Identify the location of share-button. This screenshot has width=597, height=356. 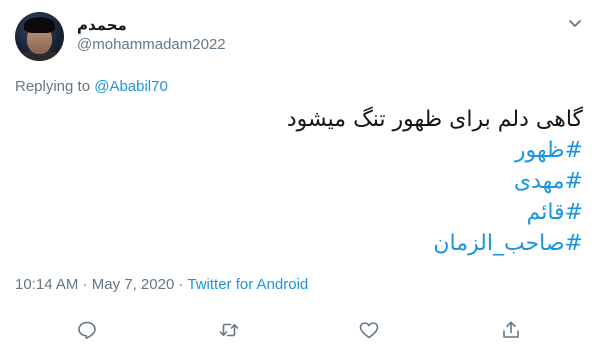
(511, 330).